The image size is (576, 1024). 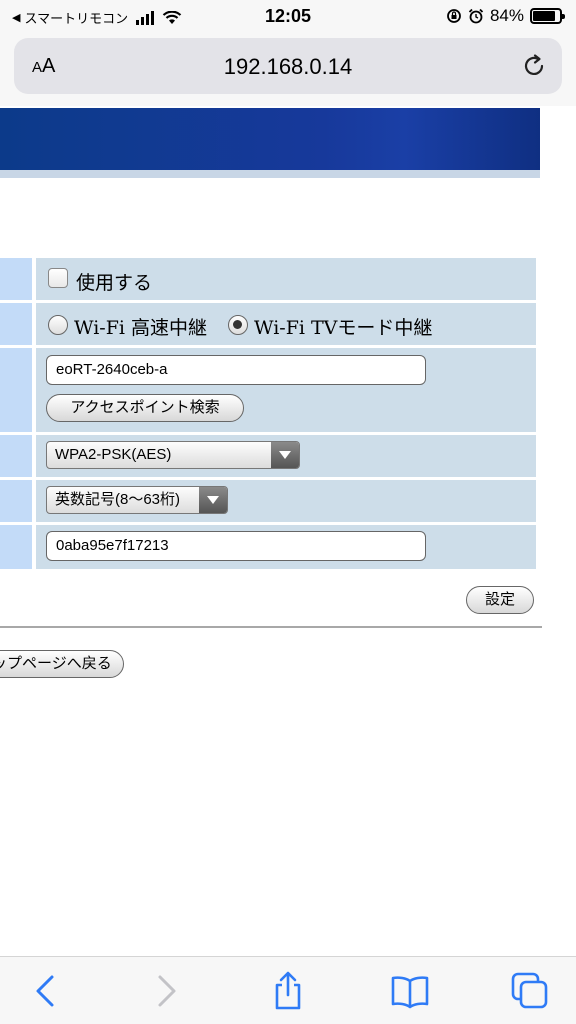 What do you see at coordinates (236, 370) in the screenshot?
I see `ssid-input: eoRT-2640ceb-a` at bounding box center [236, 370].